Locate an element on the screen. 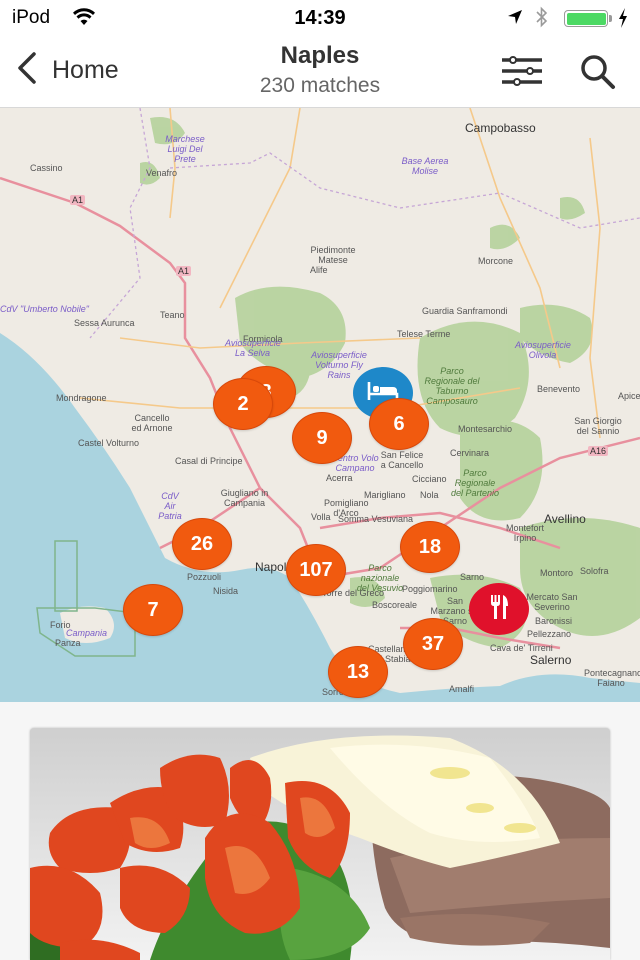 Image resolution: width=640 pixels, height=960 pixels. filter-sliders-icon is located at coordinates (522, 74).